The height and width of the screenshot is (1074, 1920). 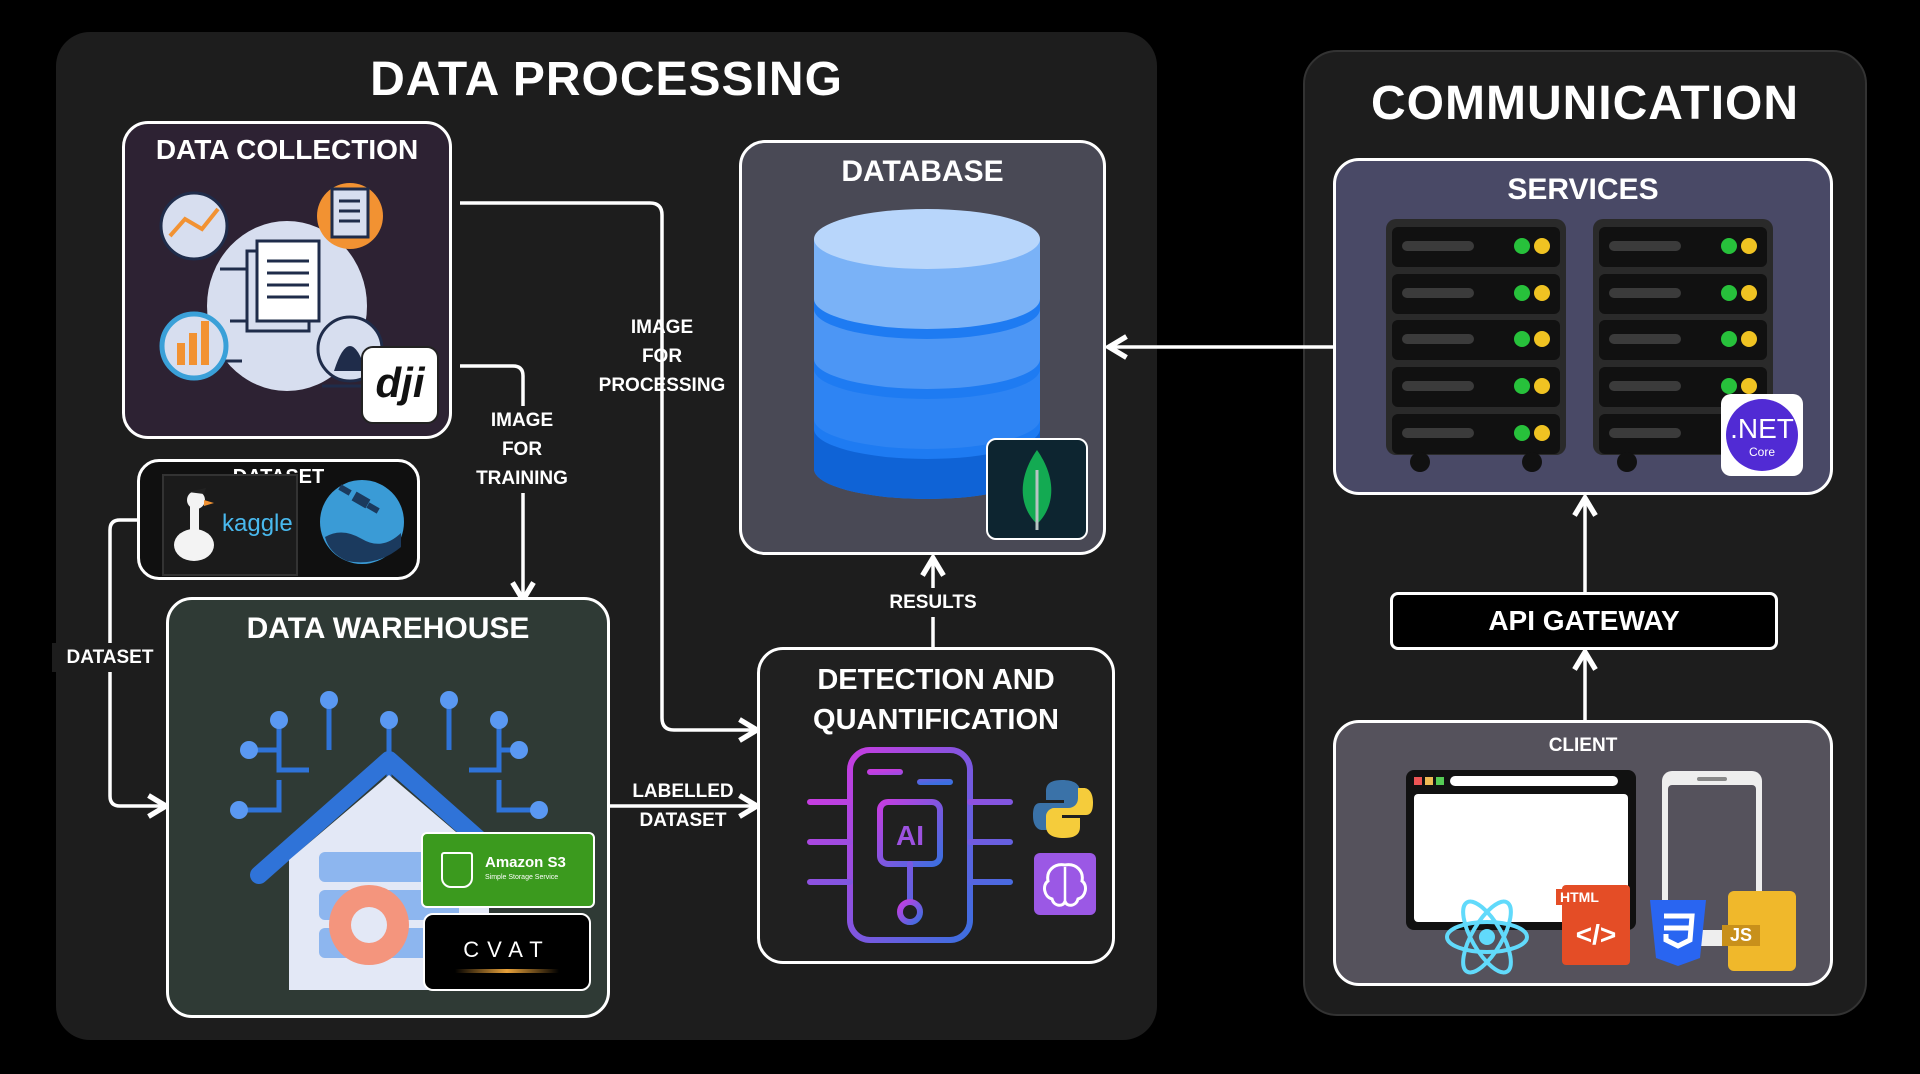 I want to click on amazon-s3-logo: Amazon S3 Simple Storage Service, so click(x=508, y=870).